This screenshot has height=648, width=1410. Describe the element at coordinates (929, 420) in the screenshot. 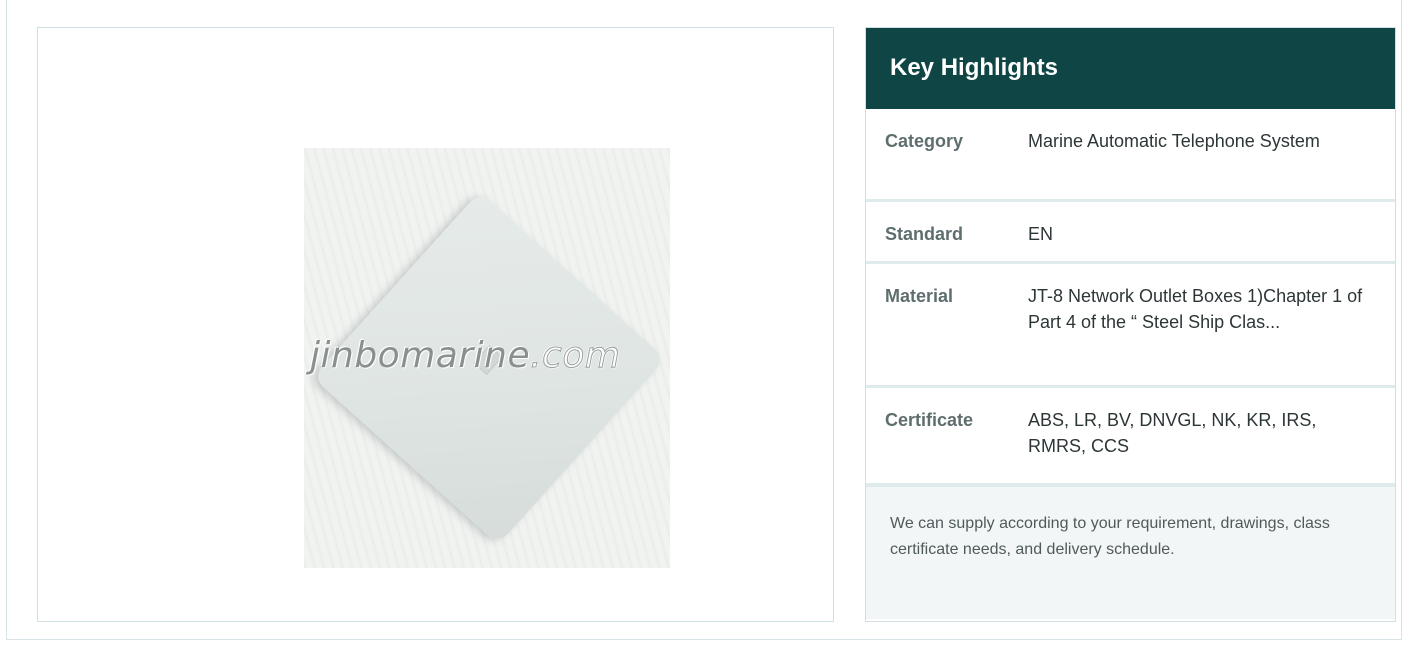

I see `row-label: Certificate` at that location.